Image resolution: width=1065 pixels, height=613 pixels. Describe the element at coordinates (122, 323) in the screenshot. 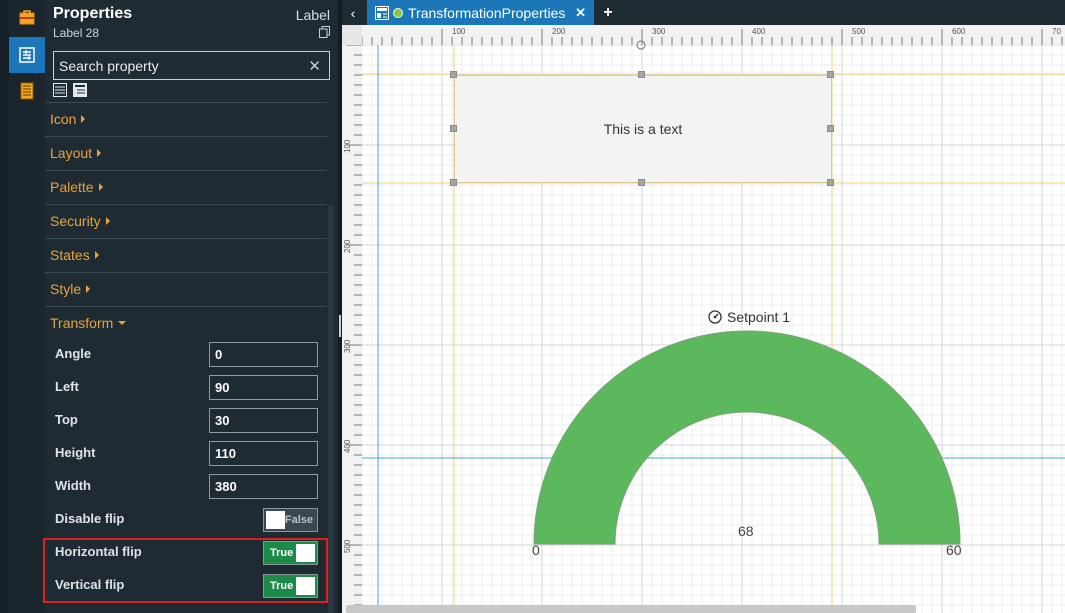

I see `caret-down-icon` at that location.